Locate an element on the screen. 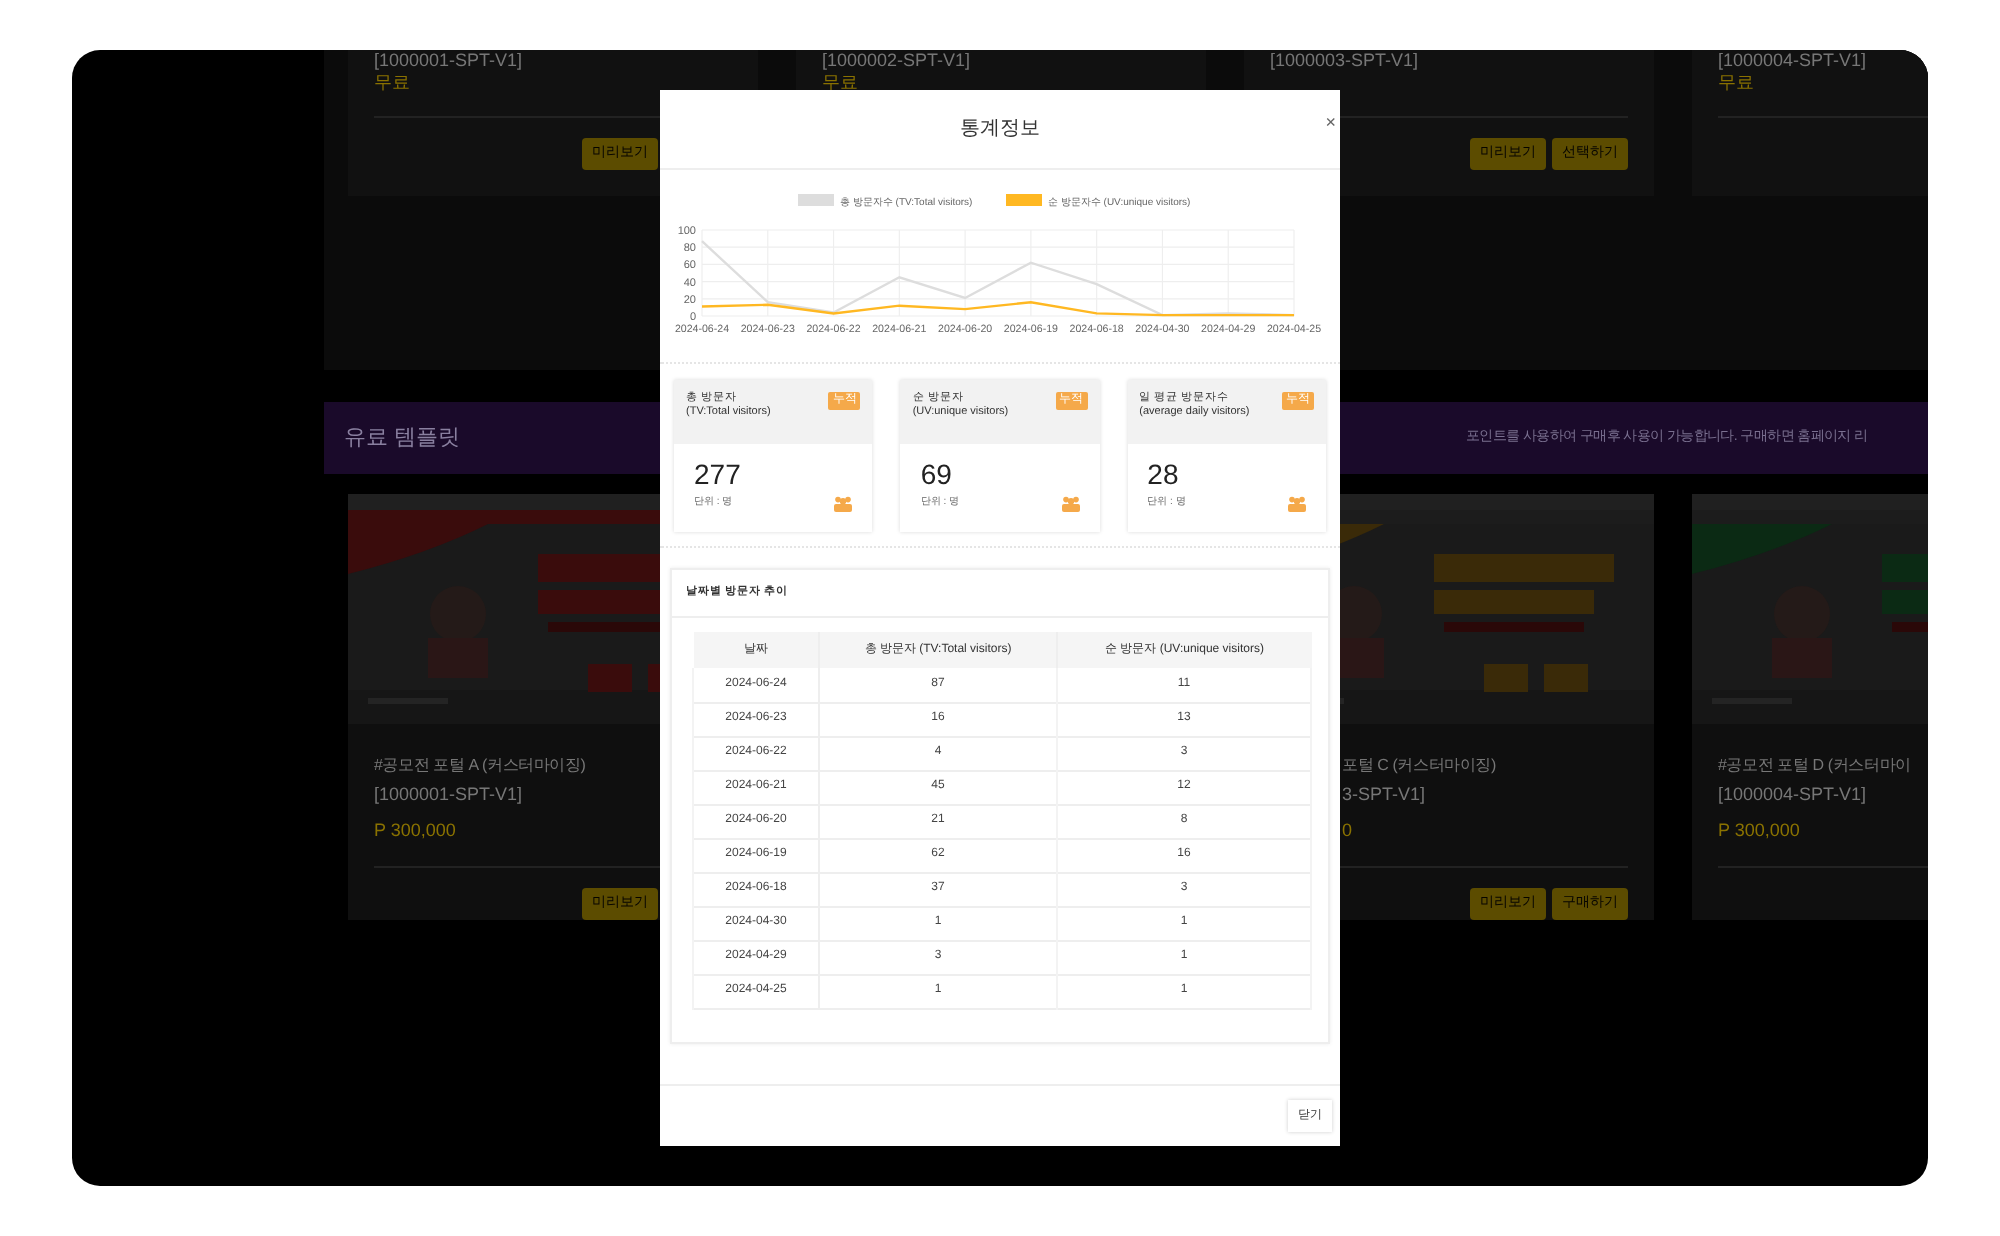  template-title: 포털 C (커스터마이징) is located at coordinates (1420, 766).